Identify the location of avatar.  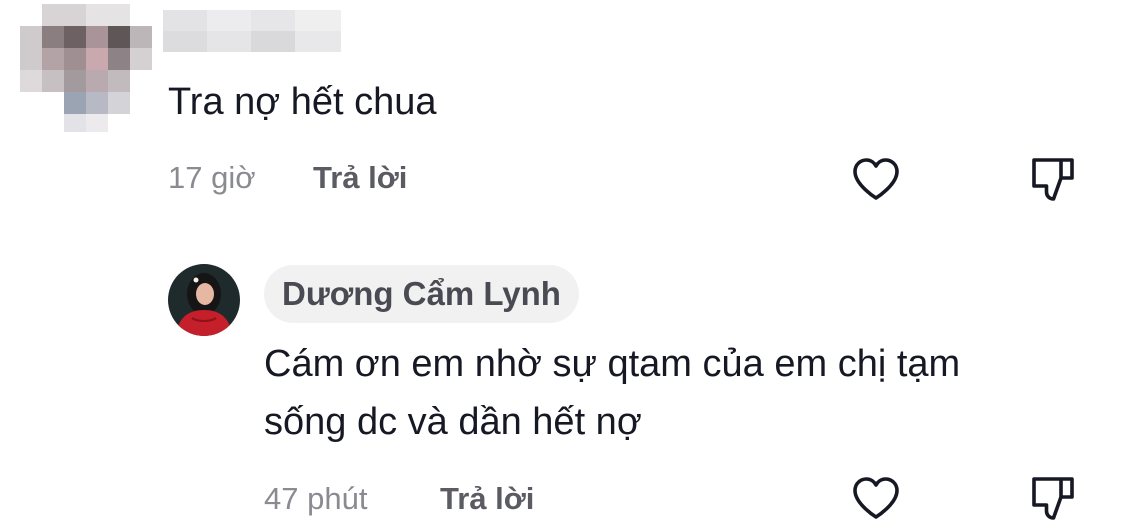
(204, 300).